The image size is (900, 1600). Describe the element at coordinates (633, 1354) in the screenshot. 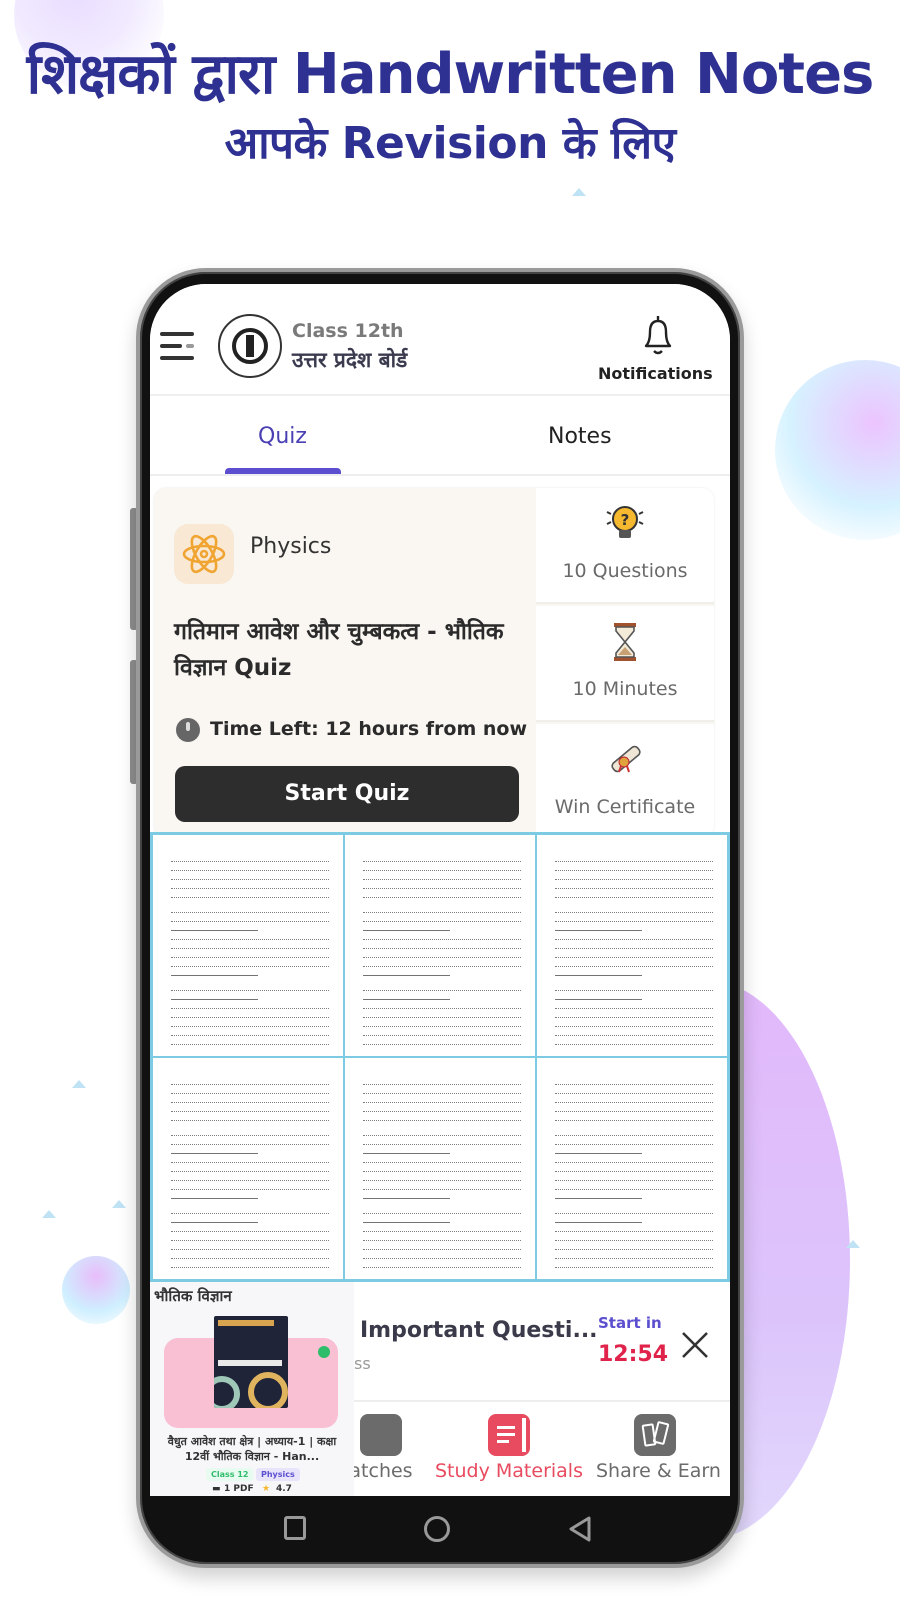

I see `countdown-timer: 12:54` at that location.